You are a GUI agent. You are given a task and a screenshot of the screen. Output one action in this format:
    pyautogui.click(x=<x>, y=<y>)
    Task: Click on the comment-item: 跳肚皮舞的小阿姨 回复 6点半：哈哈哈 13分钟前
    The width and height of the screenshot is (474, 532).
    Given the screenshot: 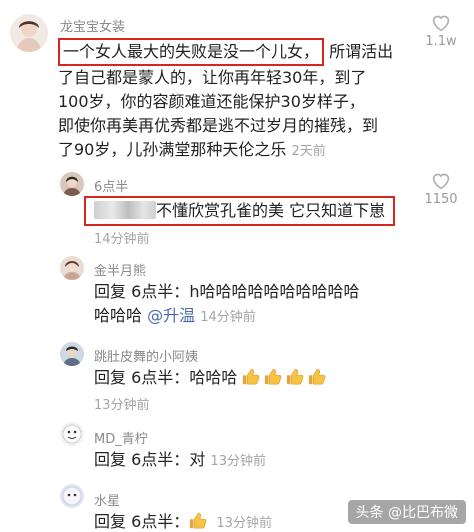 What is the action you would take?
    pyautogui.click(x=237, y=377)
    